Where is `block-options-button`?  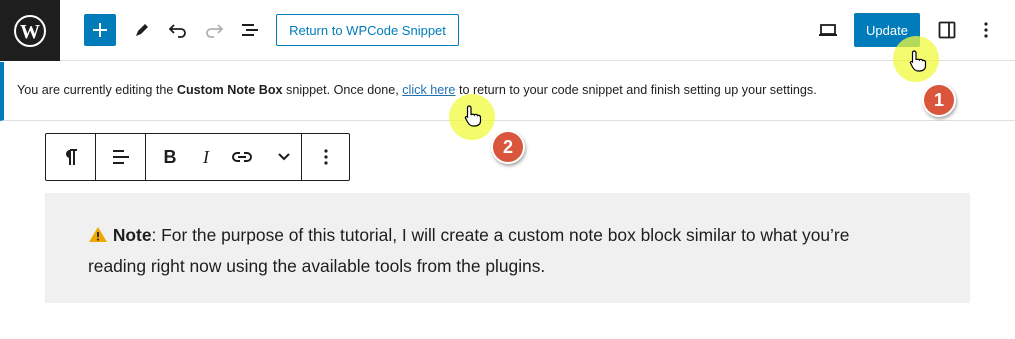 block-options-button is located at coordinates (326, 157).